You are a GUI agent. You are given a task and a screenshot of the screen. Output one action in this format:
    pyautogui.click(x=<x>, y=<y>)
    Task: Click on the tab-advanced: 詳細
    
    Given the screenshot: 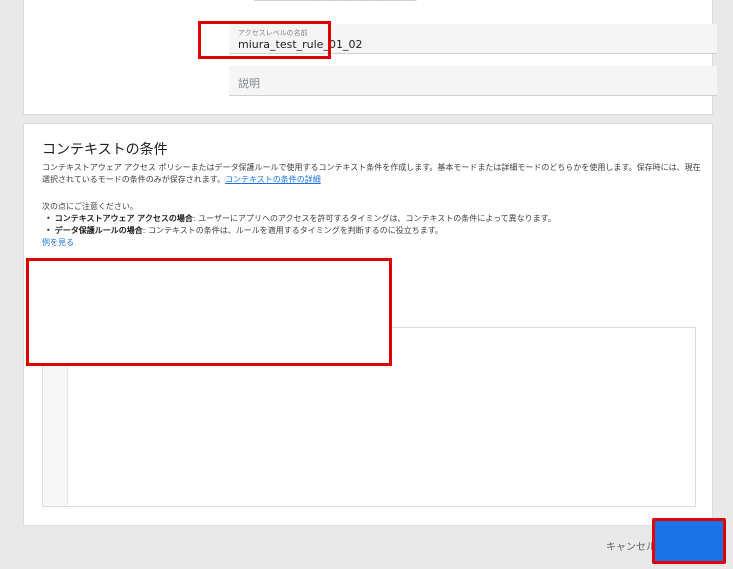 What is the action you would take?
    pyautogui.click(x=184, y=280)
    